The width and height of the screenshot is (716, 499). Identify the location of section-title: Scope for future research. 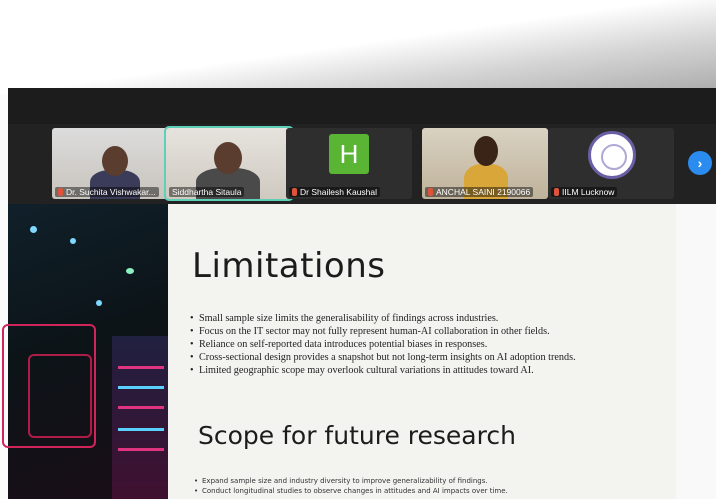
(357, 435).